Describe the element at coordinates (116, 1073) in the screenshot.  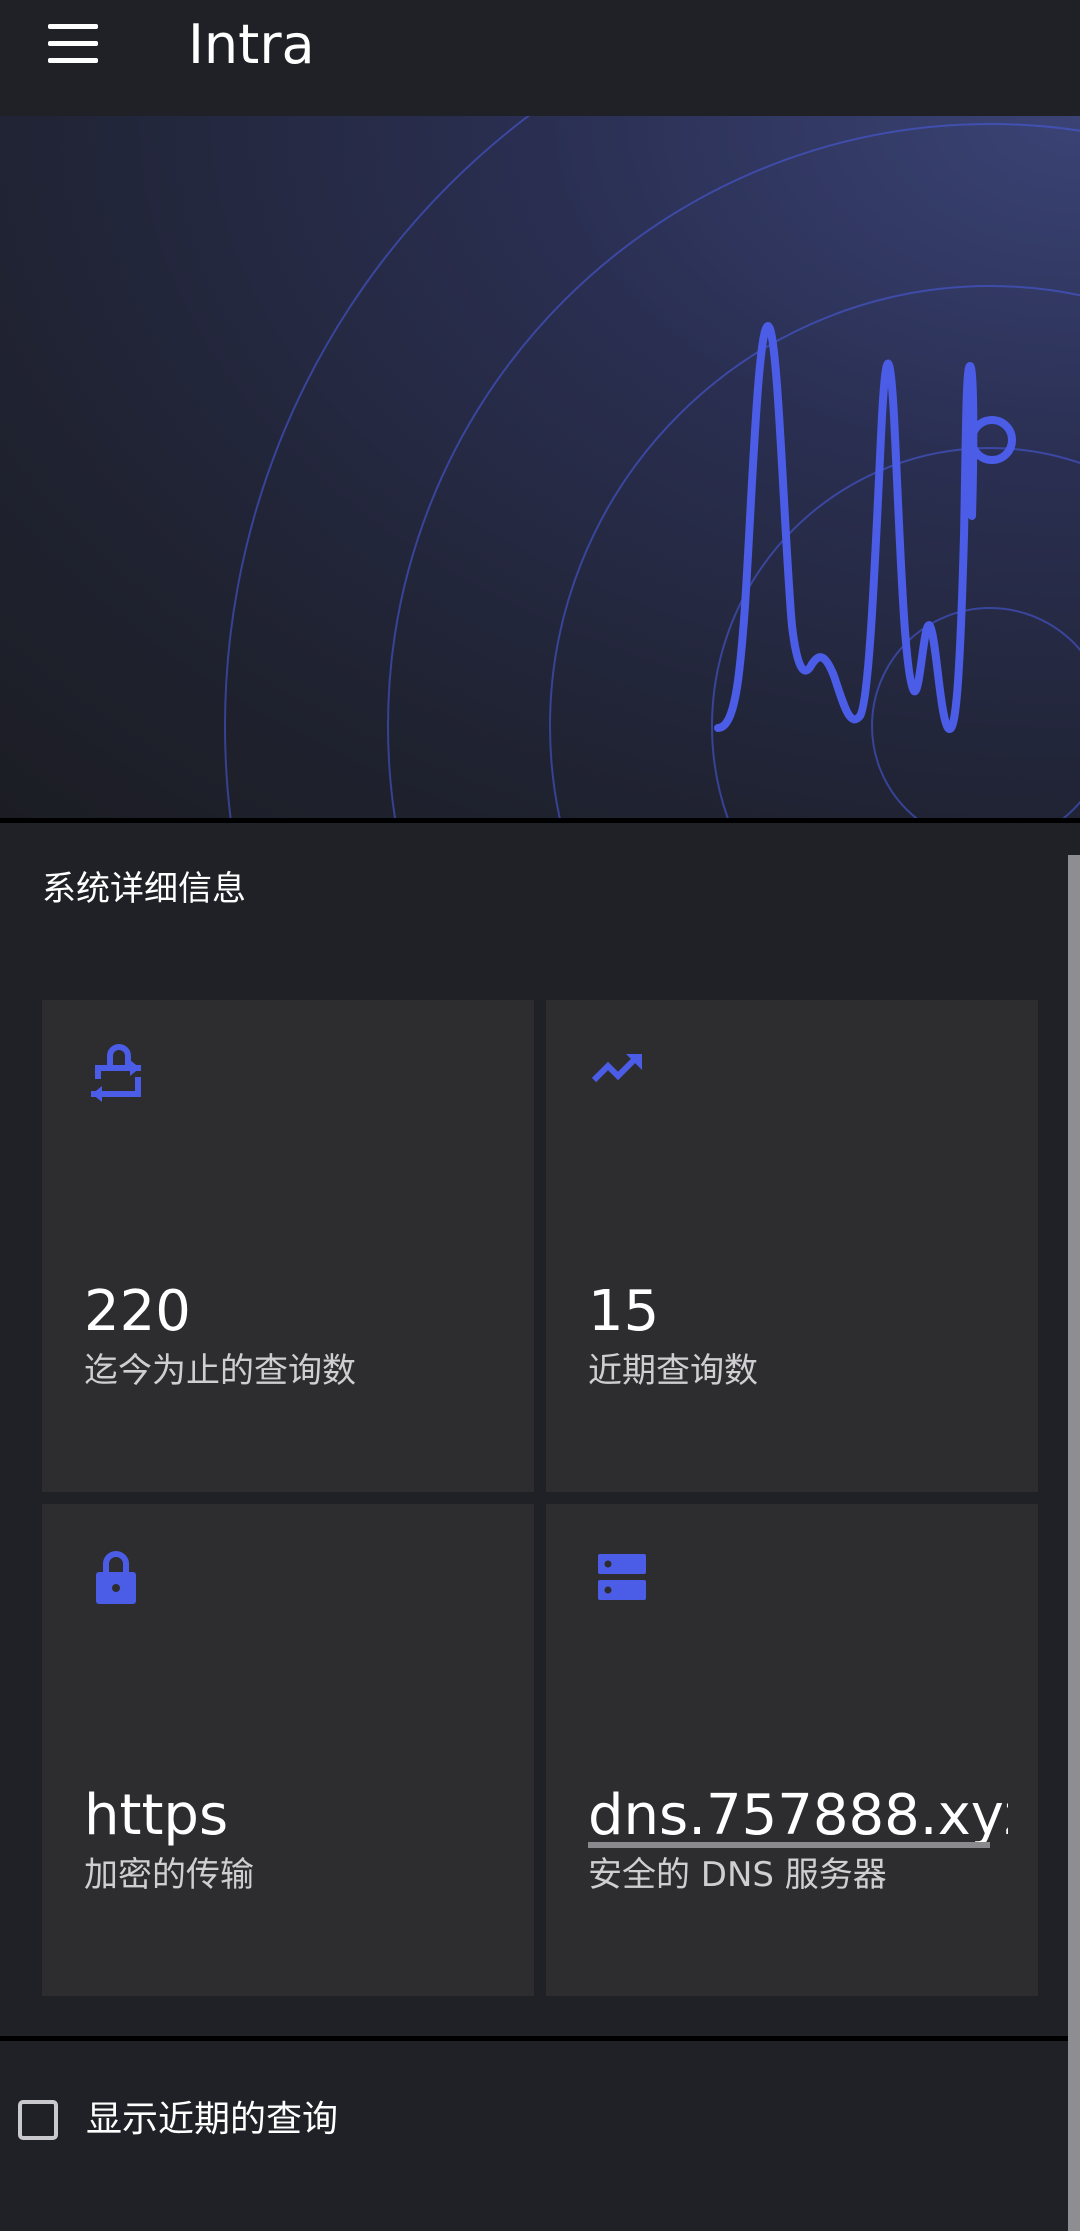
I see `lock-reset-icon` at that location.